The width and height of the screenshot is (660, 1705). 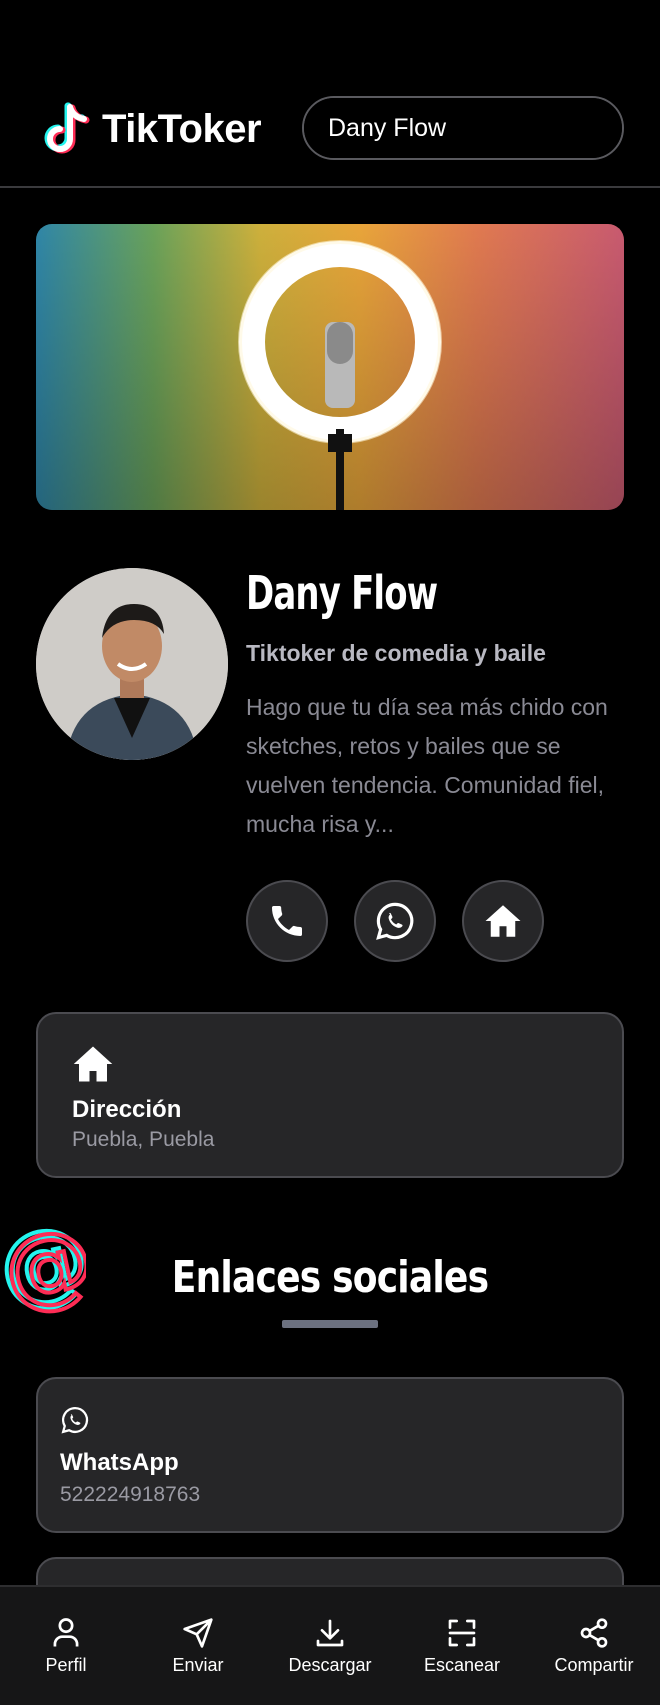 What do you see at coordinates (66, 1632) in the screenshot?
I see `user-icon` at bounding box center [66, 1632].